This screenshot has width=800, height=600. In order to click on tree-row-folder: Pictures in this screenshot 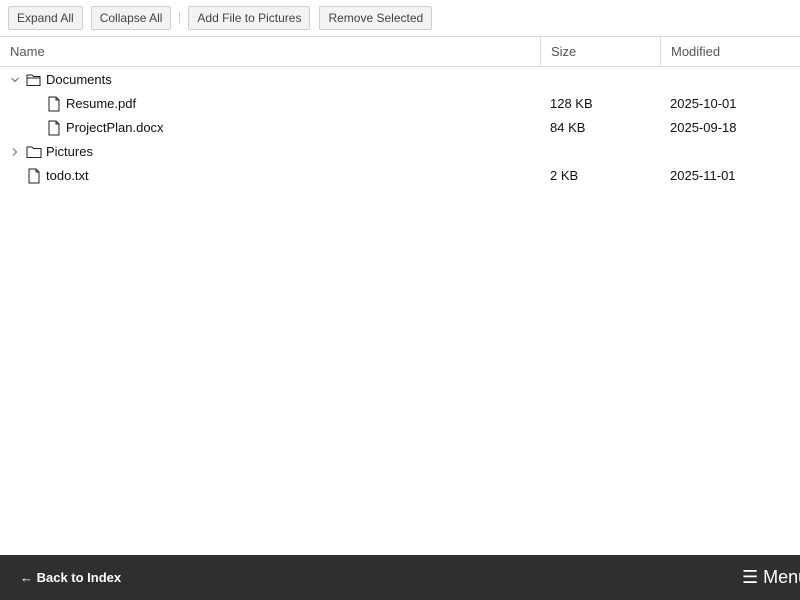, I will do `click(400, 152)`.